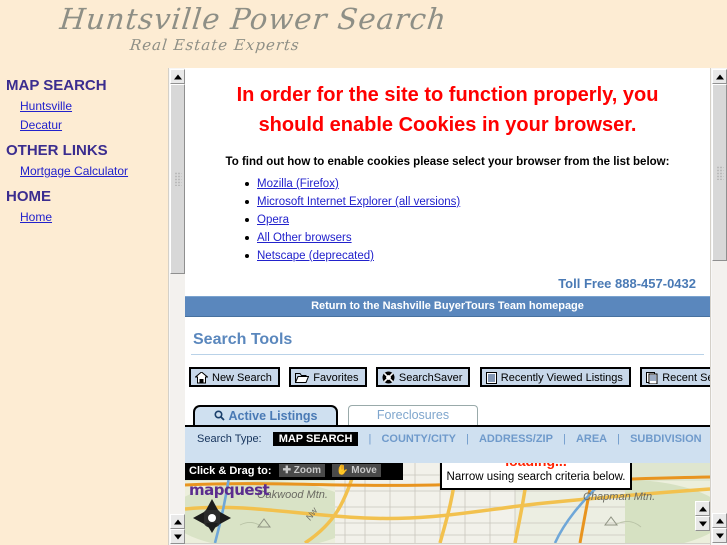 This screenshot has height=545, width=727. I want to click on window-scroll-thumb, so click(719, 172).